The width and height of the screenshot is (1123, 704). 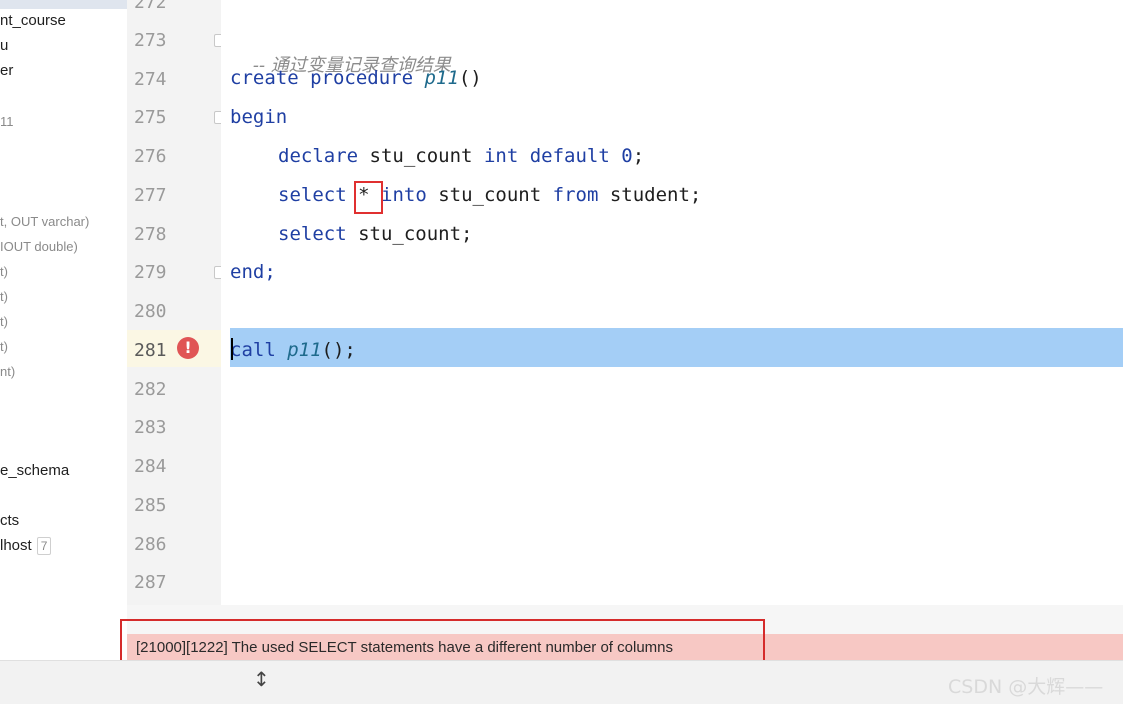 What do you see at coordinates (150, 117) in the screenshot?
I see `line-number: 275` at bounding box center [150, 117].